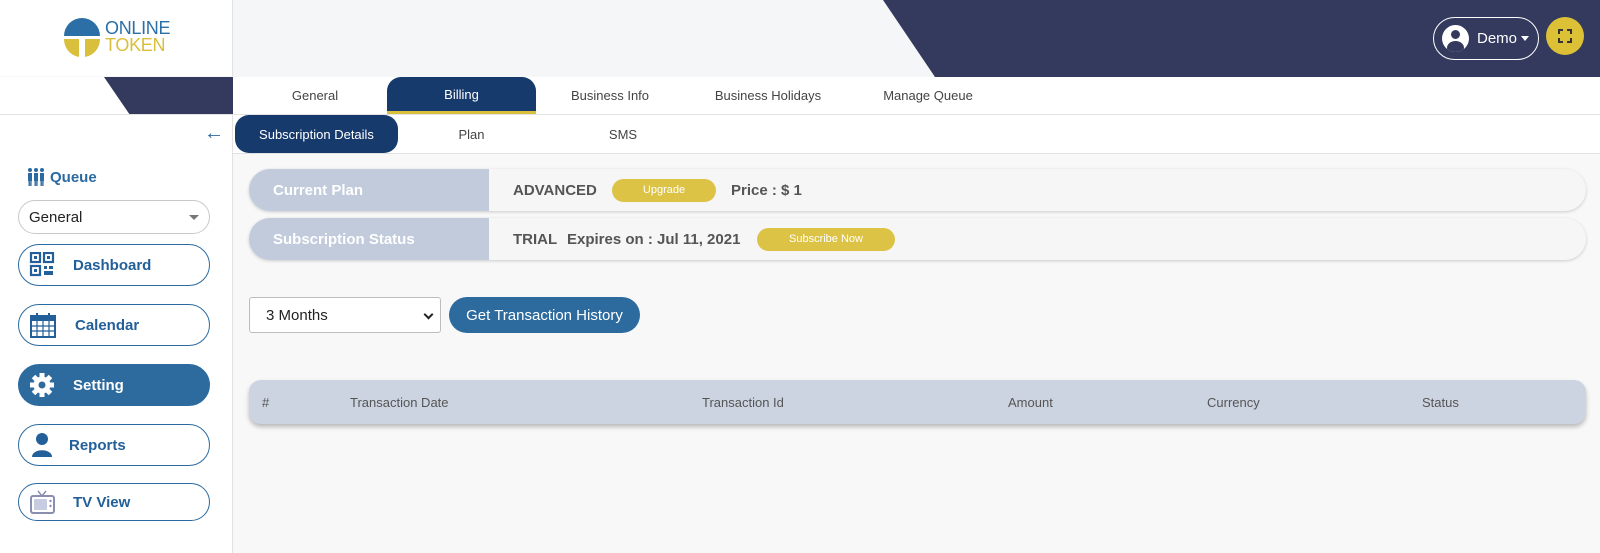  What do you see at coordinates (535, 239) in the screenshot?
I see `subscription-status-value: TRIAL` at bounding box center [535, 239].